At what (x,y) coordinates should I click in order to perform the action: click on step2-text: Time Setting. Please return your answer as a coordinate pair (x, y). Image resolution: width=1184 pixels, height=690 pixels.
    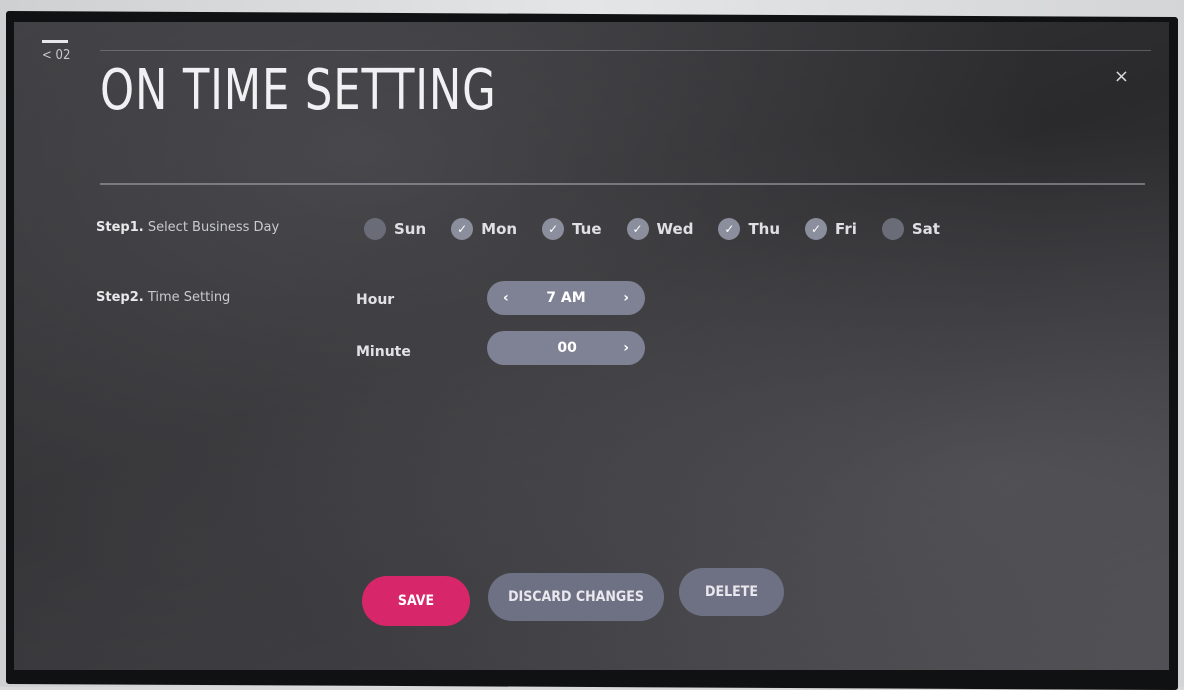
    Looking at the image, I should click on (187, 297).